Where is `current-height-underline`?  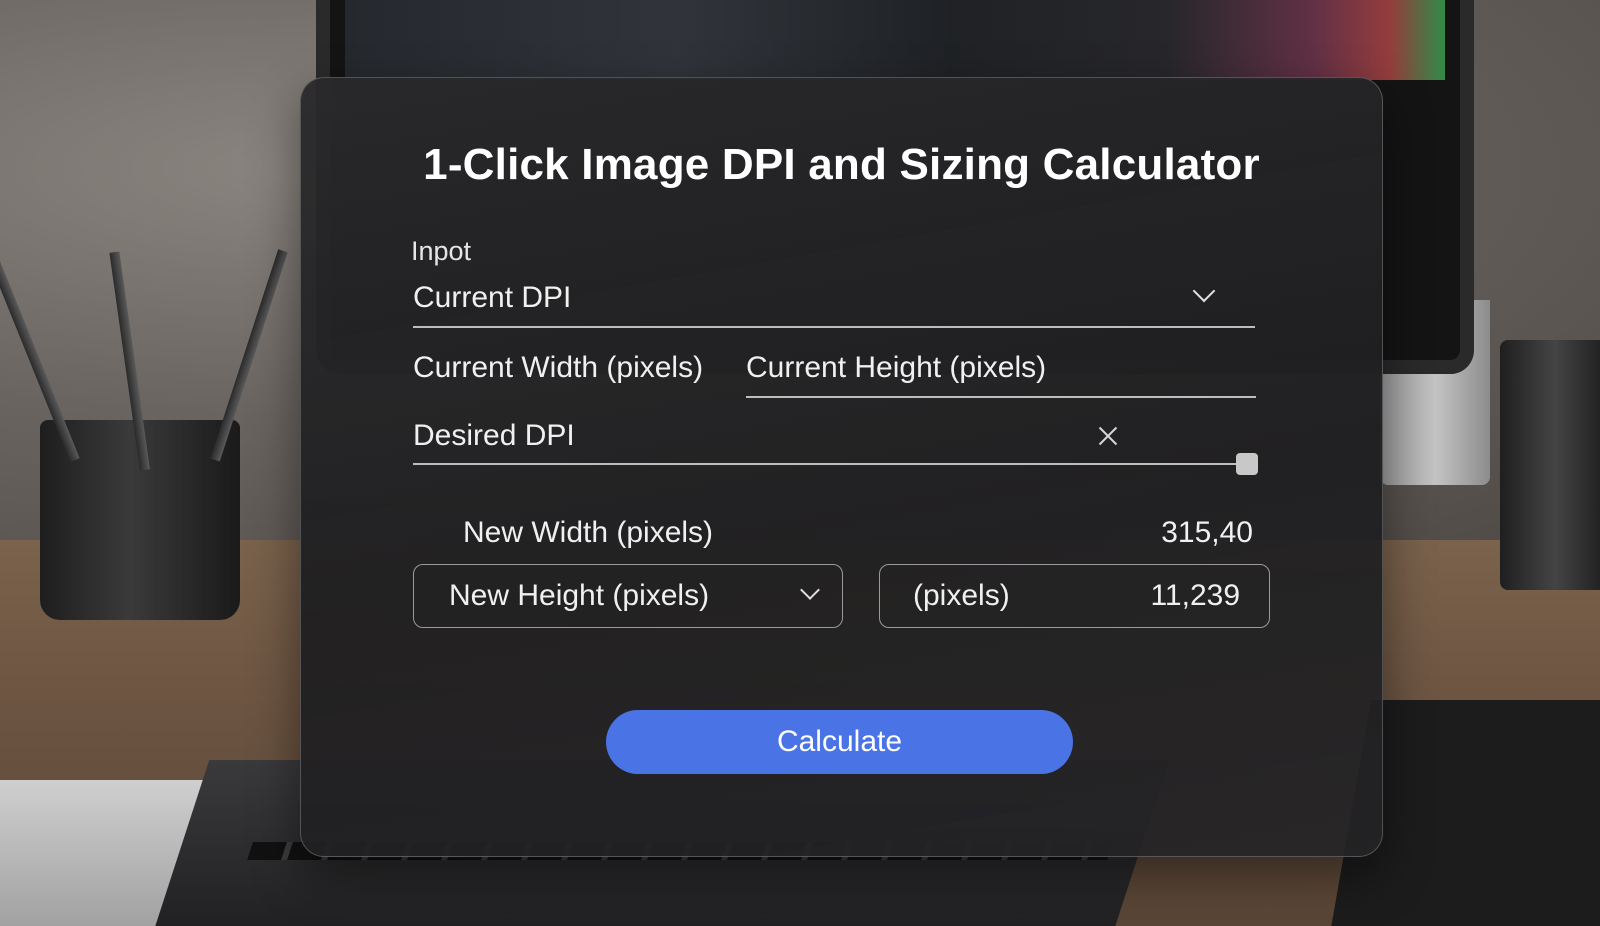
current-height-underline is located at coordinates (1001, 397).